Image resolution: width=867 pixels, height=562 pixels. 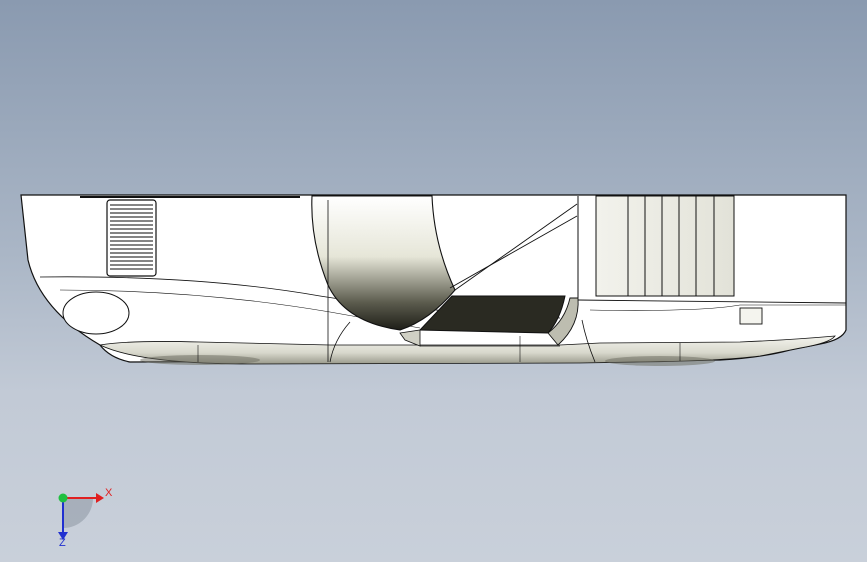 I want to click on x-axis-label: X, so click(x=109, y=493).